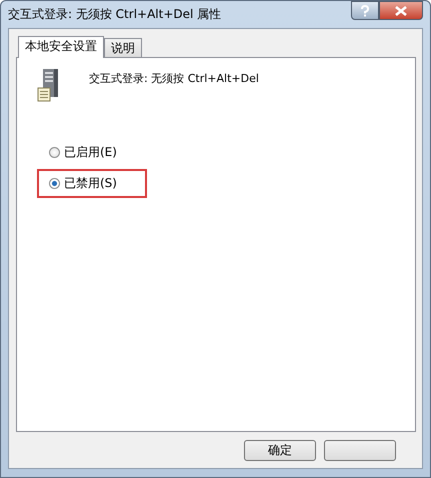 This screenshot has height=478, width=431. I want to click on ok-button: 确定, so click(280, 450).